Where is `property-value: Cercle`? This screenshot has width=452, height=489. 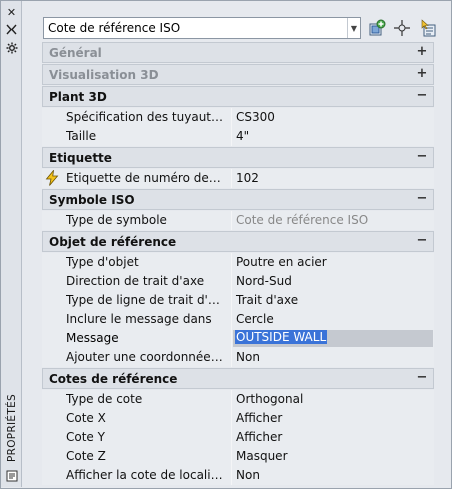
property-value: Cercle is located at coordinates (255, 319).